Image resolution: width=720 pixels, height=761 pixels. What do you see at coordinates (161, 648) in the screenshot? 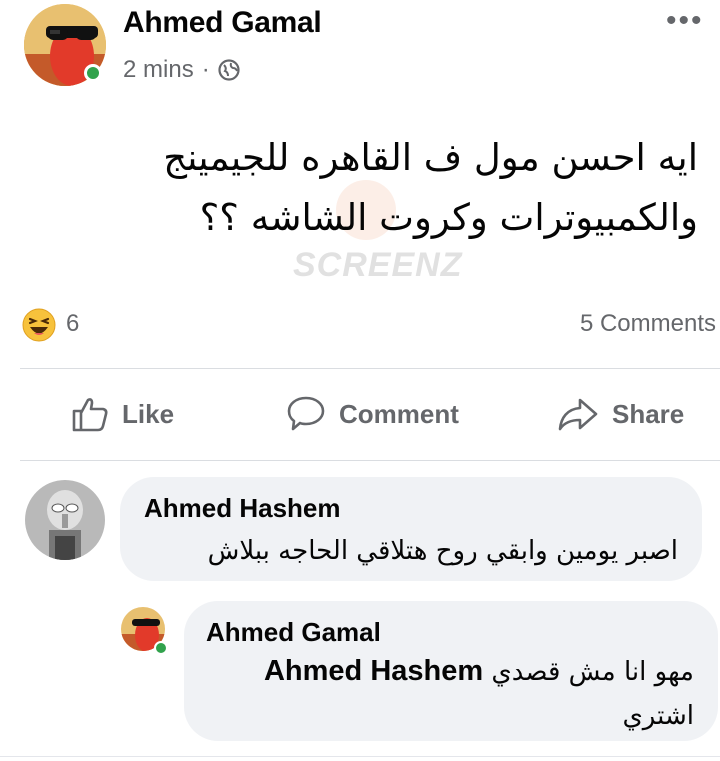
I see `reply-online-status-icon` at bounding box center [161, 648].